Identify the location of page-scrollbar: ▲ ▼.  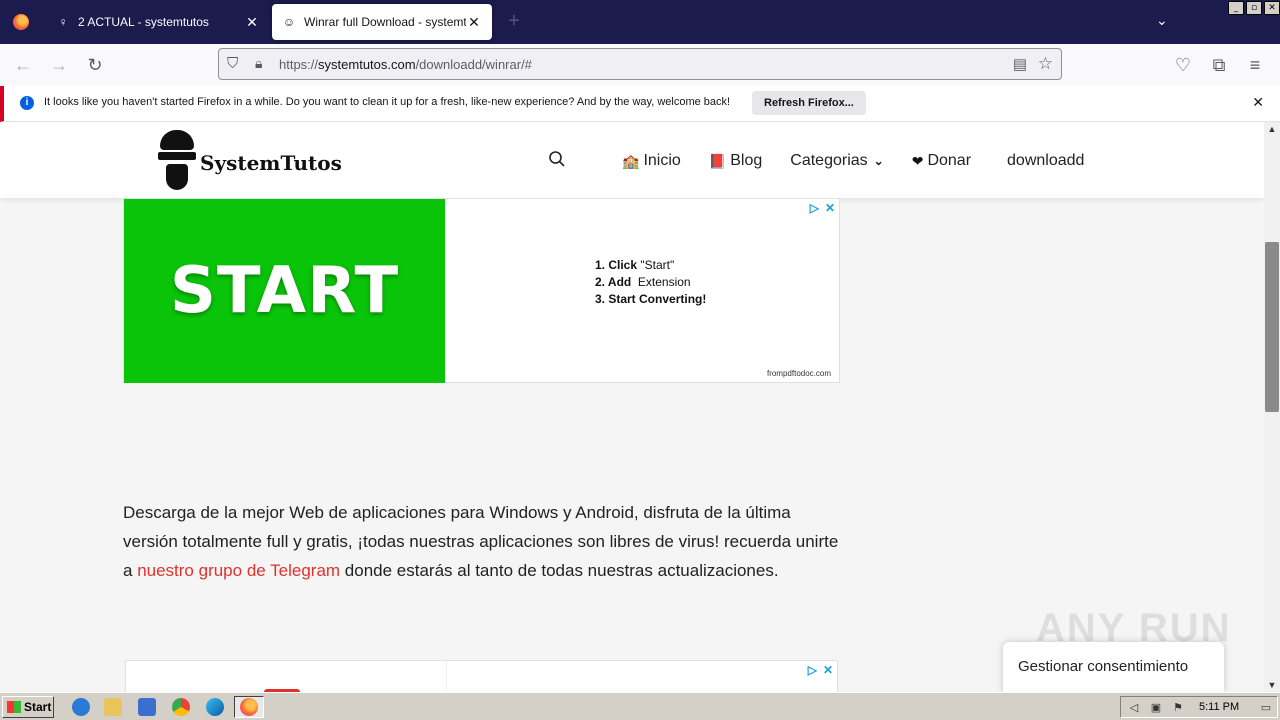
(1272, 407).